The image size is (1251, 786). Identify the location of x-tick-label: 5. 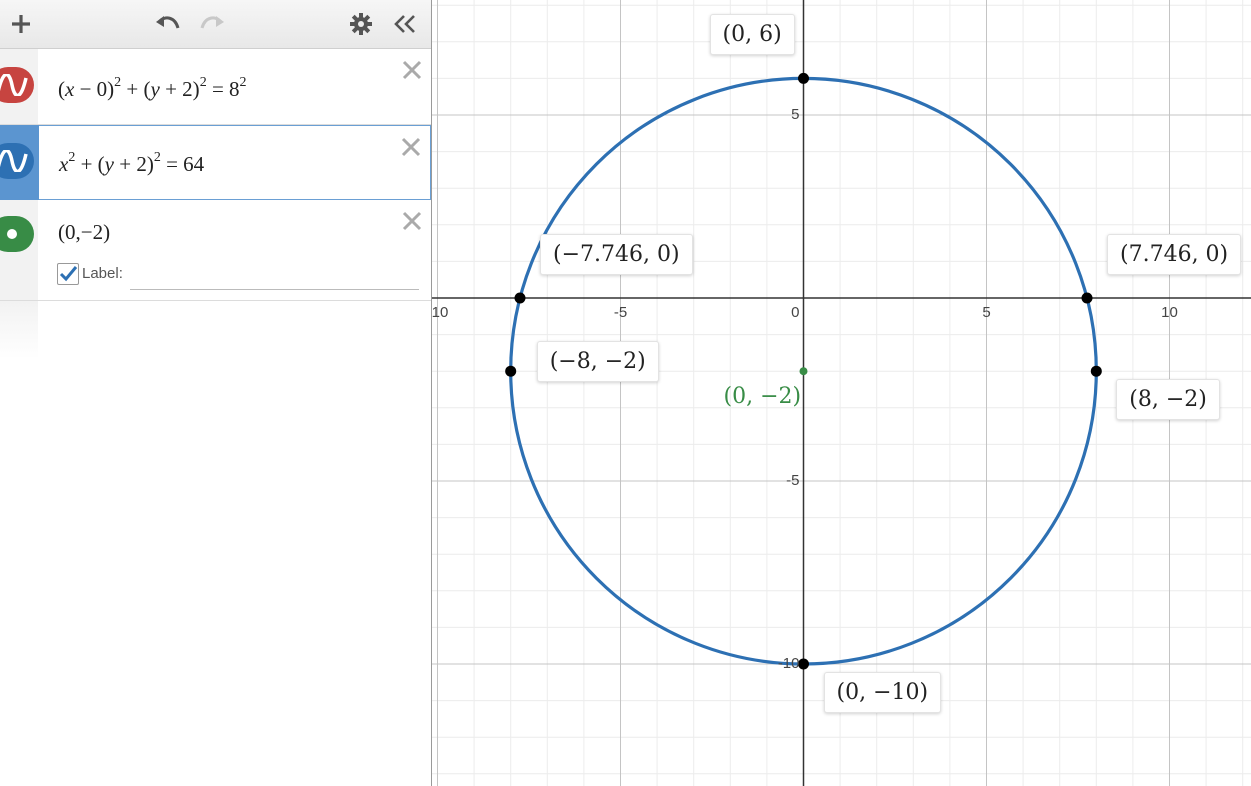
(986, 312).